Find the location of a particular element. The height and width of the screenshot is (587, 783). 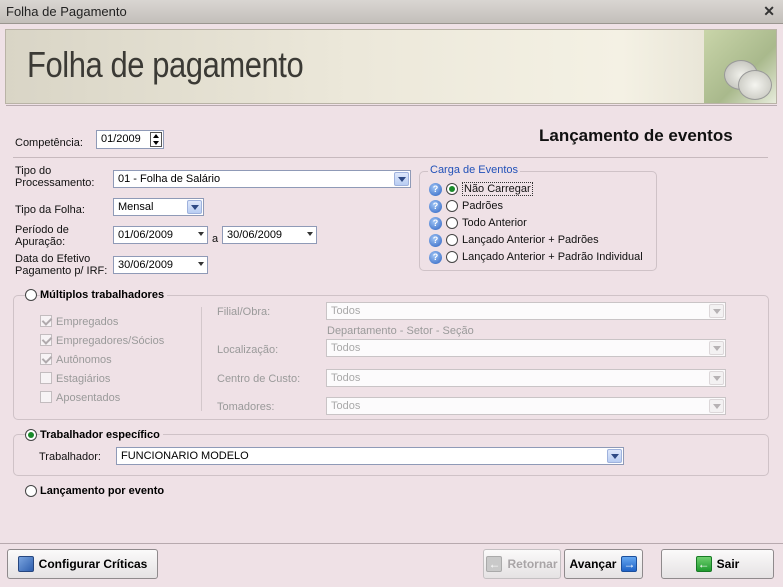

retornar-label: Retornar is located at coordinates (532, 564).